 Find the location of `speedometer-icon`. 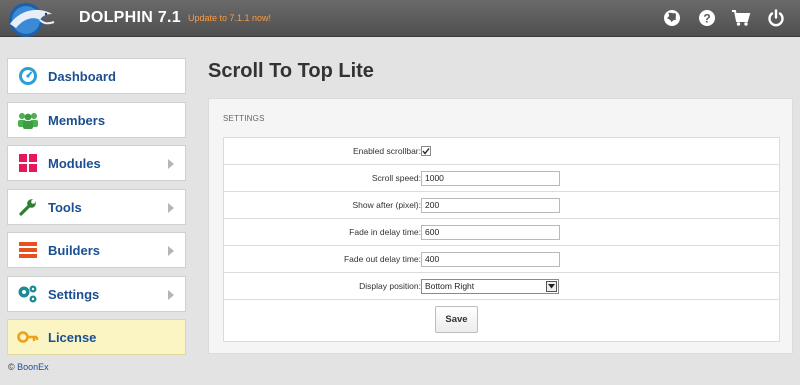

speedometer-icon is located at coordinates (28, 76).